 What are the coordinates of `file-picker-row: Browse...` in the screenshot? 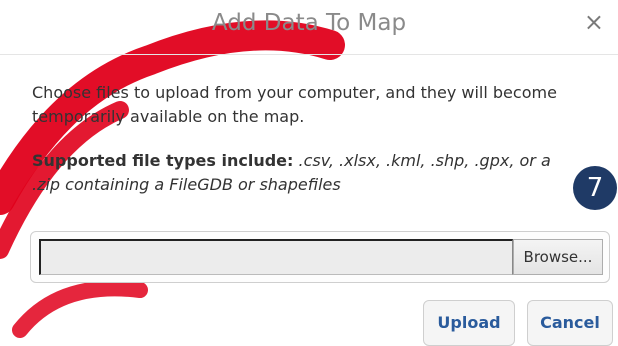 It's located at (320, 257).